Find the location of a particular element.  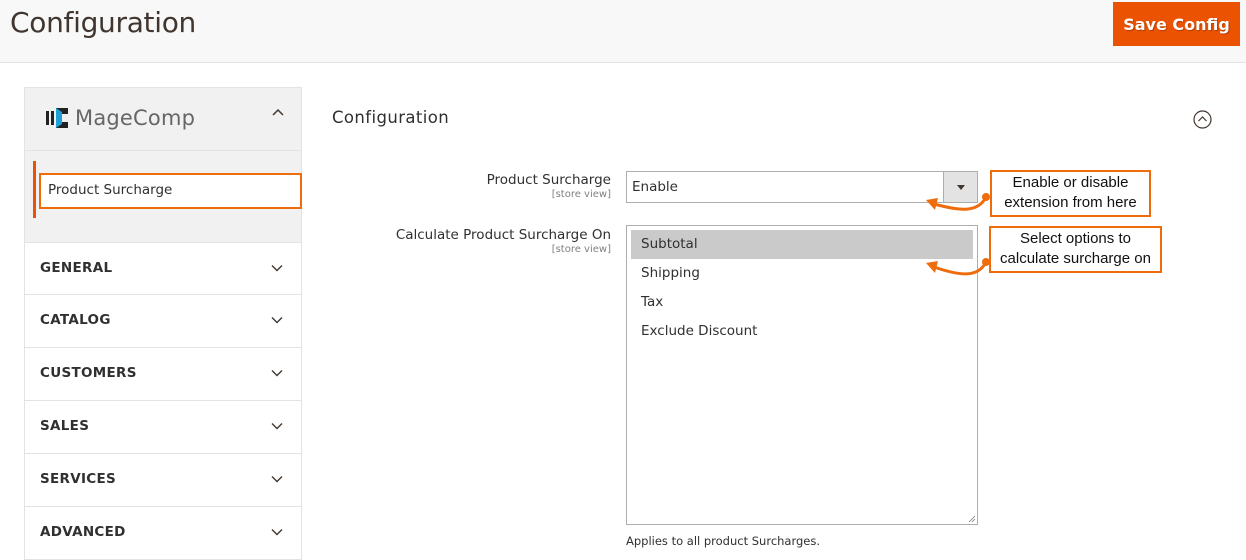

field-label-text: Calculate Product Surcharge On is located at coordinates (503, 235).